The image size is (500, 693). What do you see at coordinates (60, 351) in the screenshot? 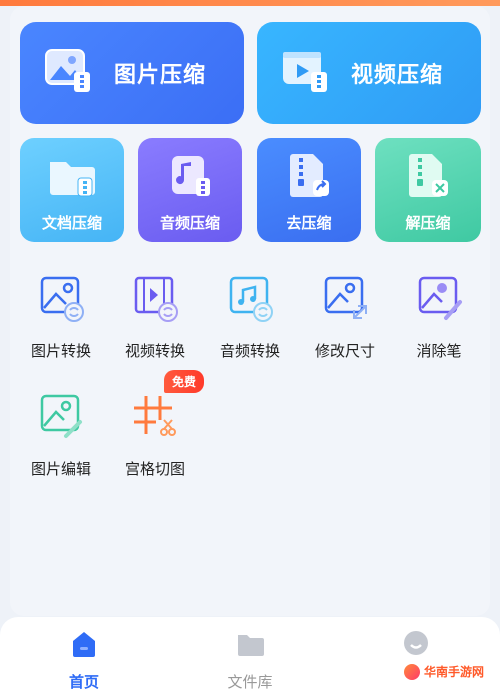
I see `image-convert-label: 图片转换` at bounding box center [60, 351].